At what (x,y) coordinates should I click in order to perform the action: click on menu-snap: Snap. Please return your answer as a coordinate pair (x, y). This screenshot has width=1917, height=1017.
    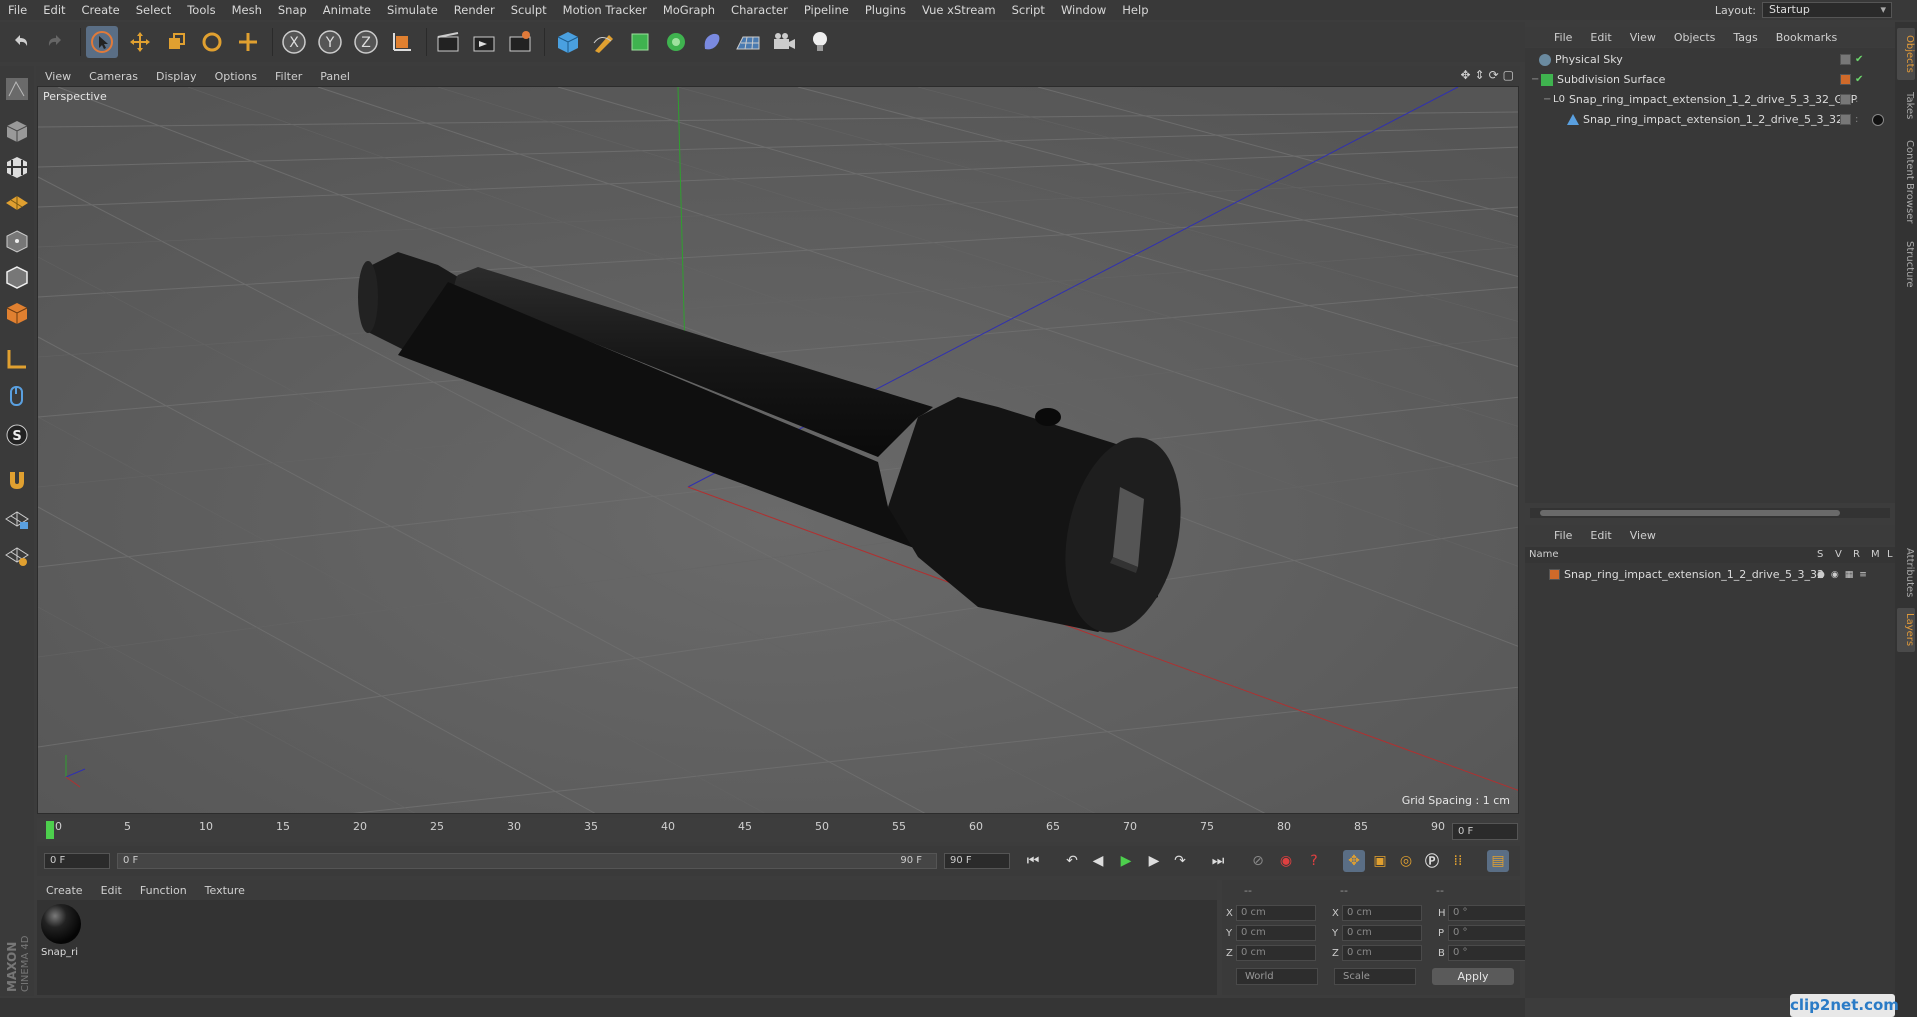
    Looking at the image, I should click on (292, 10).